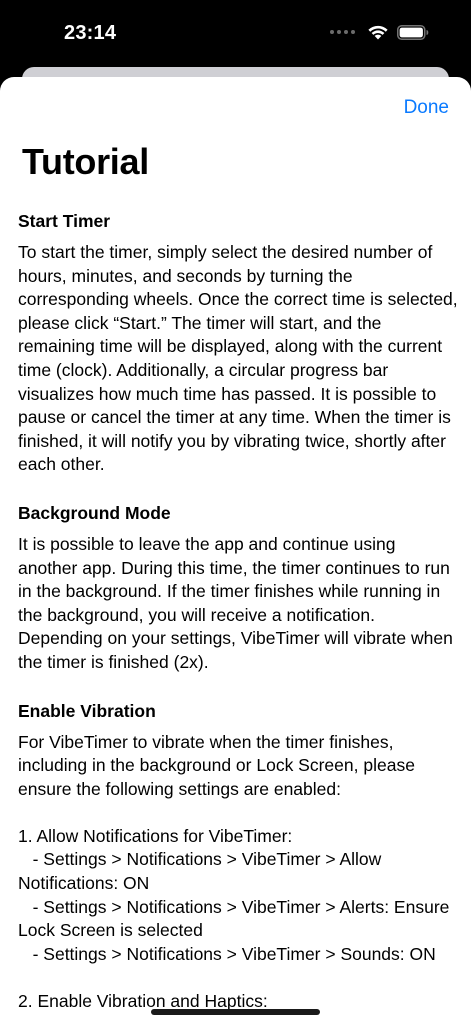  Describe the element at coordinates (64, 221) in the screenshot. I see `section-heading: Start Timer` at that location.